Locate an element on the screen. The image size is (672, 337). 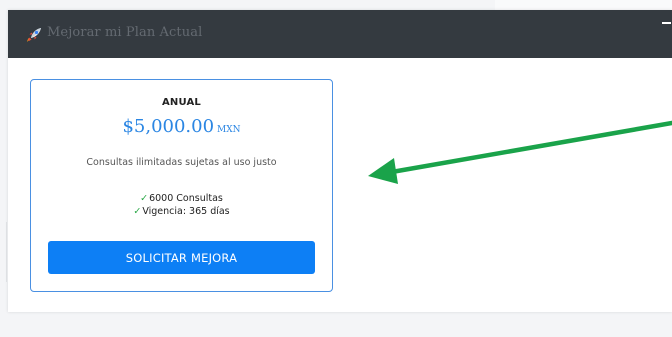
feature-item: ✓6000 Consultas is located at coordinates (181, 198).